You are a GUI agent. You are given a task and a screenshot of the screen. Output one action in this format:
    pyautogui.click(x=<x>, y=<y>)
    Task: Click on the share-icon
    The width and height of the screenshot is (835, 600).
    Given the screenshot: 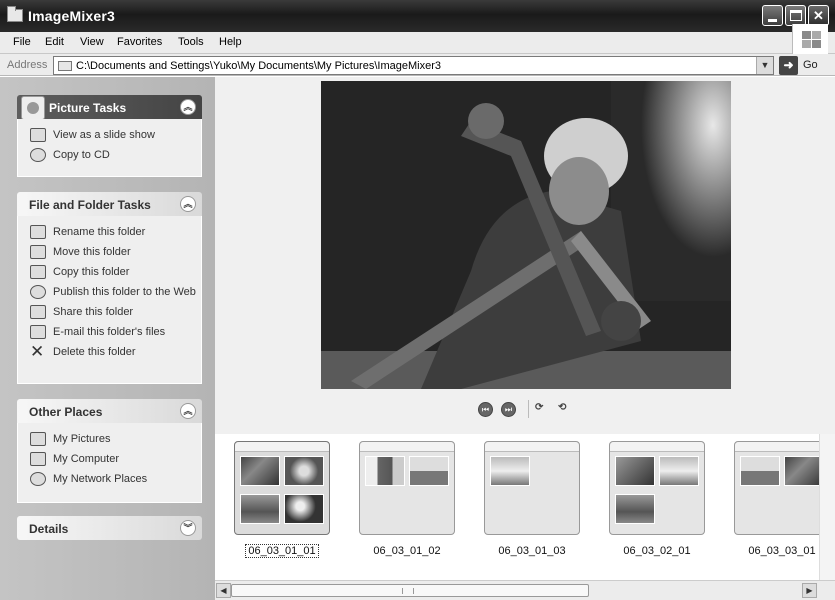 What is the action you would take?
    pyautogui.click(x=38, y=312)
    